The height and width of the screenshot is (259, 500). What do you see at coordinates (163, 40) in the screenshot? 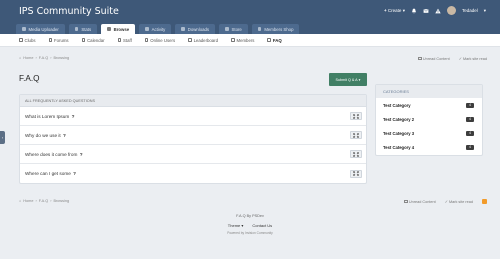
I see `subnav-item-label: Online Users` at bounding box center [163, 40].